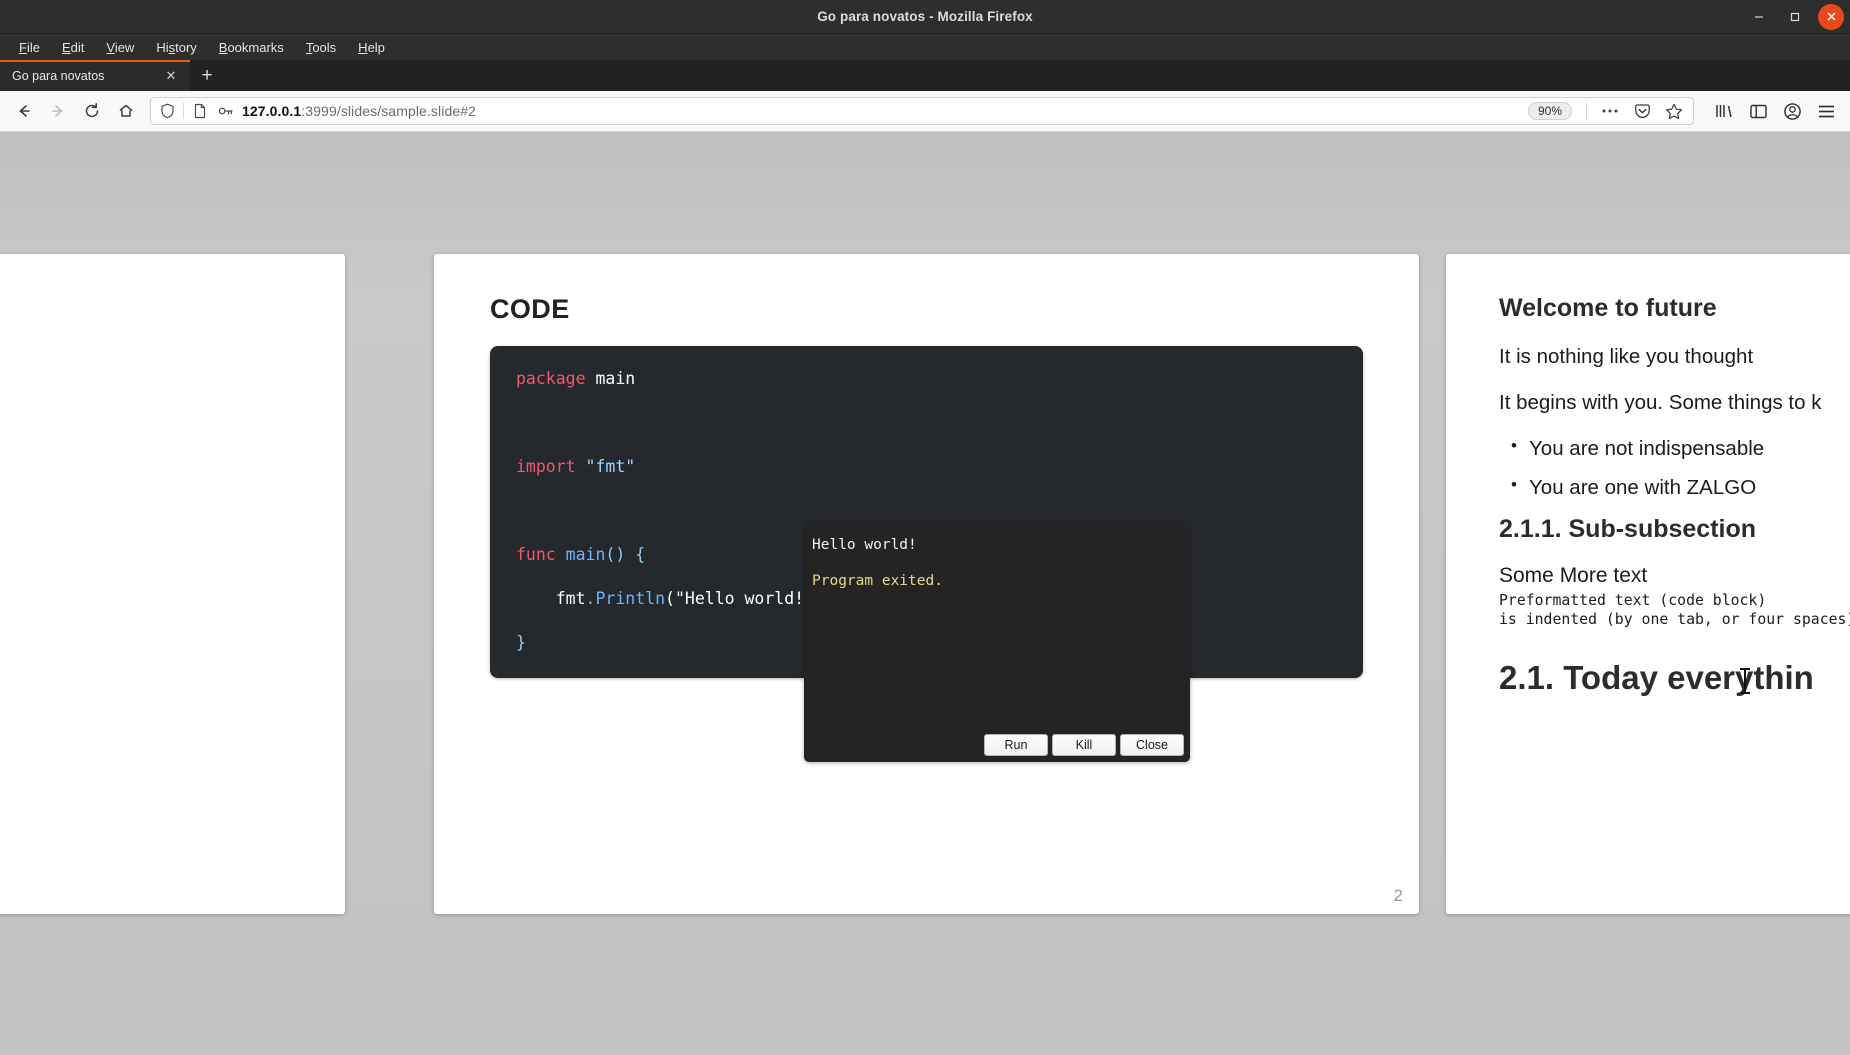 Image resolution: width=1850 pixels, height=1055 pixels. I want to click on next-slide-subsection-heading: 2.1.1. Sub-subsection, so click(1628, 529).